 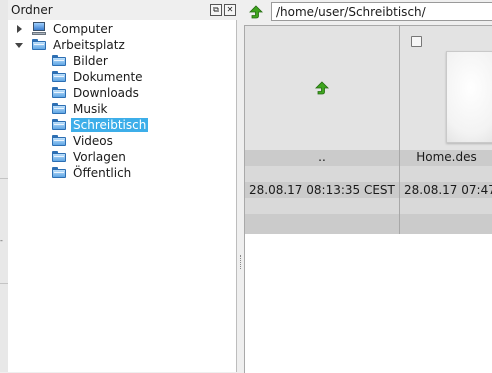 I want to click on tree-item-downloads: Downloads, so click(x=122, y=93).